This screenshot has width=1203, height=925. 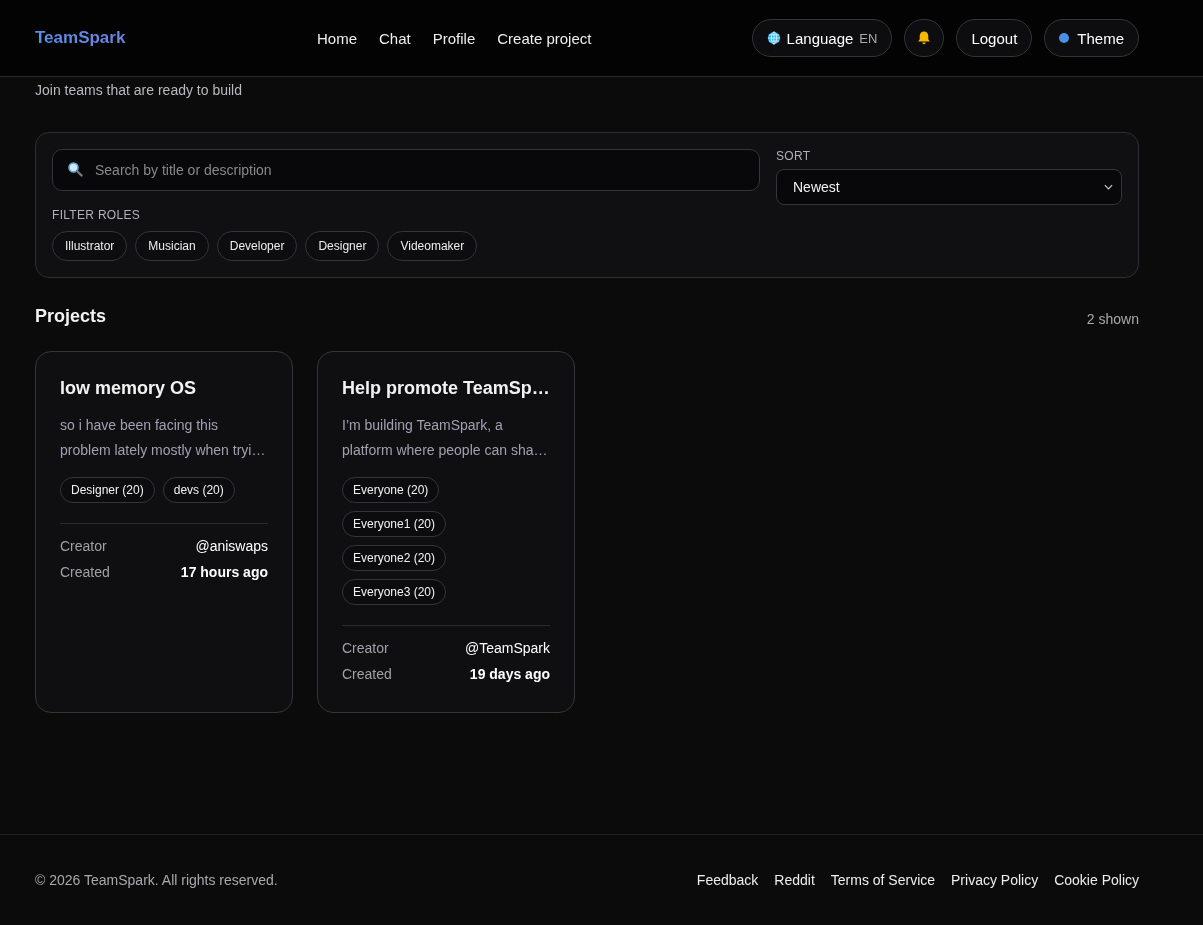 I want to click on notifications-button, so click(x=924, y=38).